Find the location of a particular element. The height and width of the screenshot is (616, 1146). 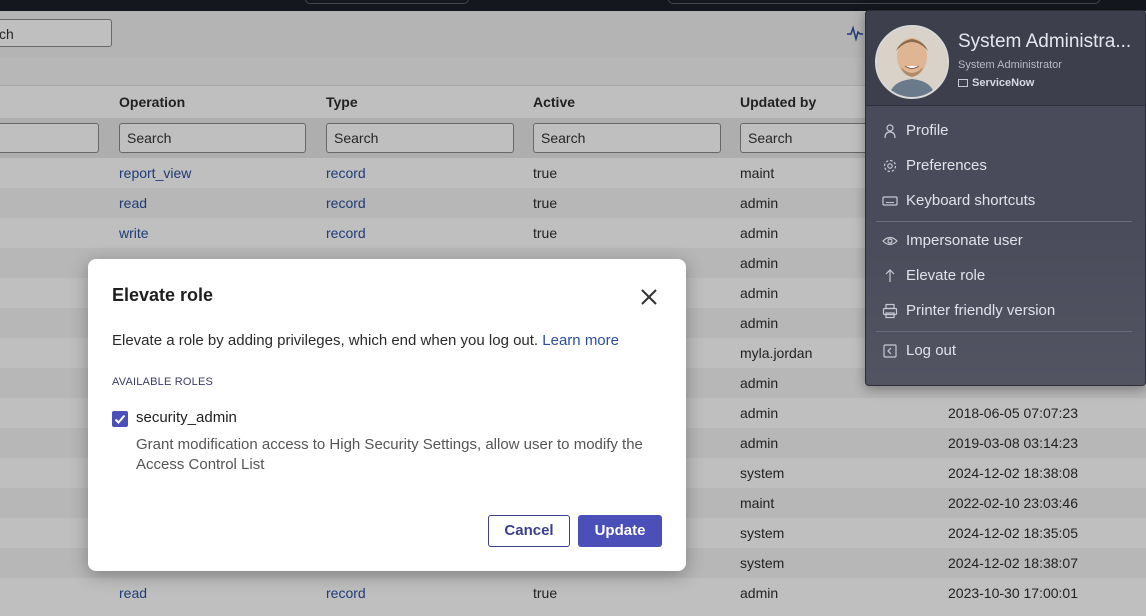

menu-item-label: Preferences is located at coordinates (946, 165).